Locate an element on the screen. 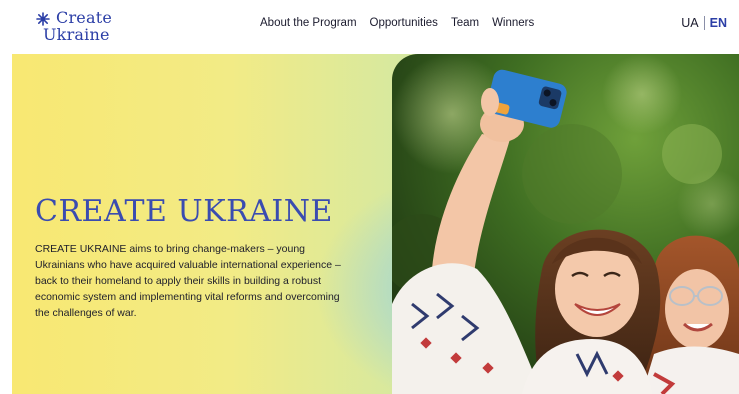 The width and height of the screenshot is (739, 394). nav-about-program: About the Program is located at coordinates (308, 23).